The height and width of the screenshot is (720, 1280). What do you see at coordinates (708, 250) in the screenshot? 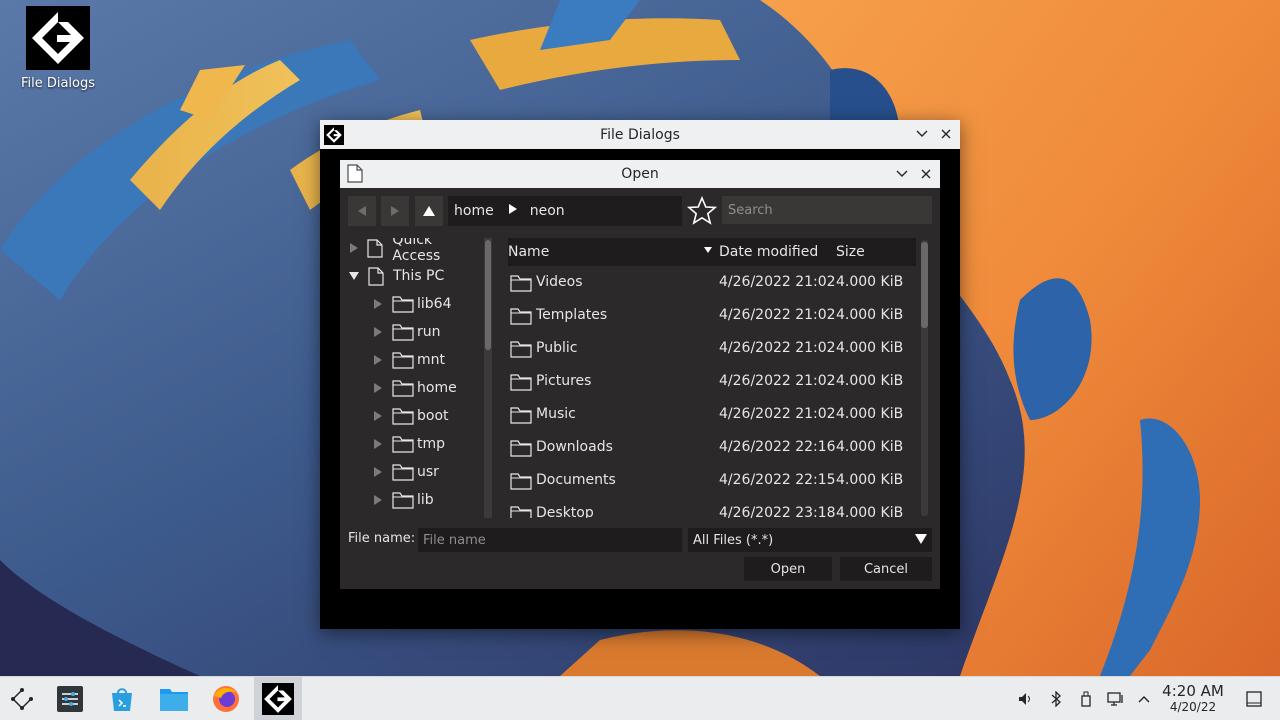
I see `sort-descending-icon` at bounding box center [708, 250].